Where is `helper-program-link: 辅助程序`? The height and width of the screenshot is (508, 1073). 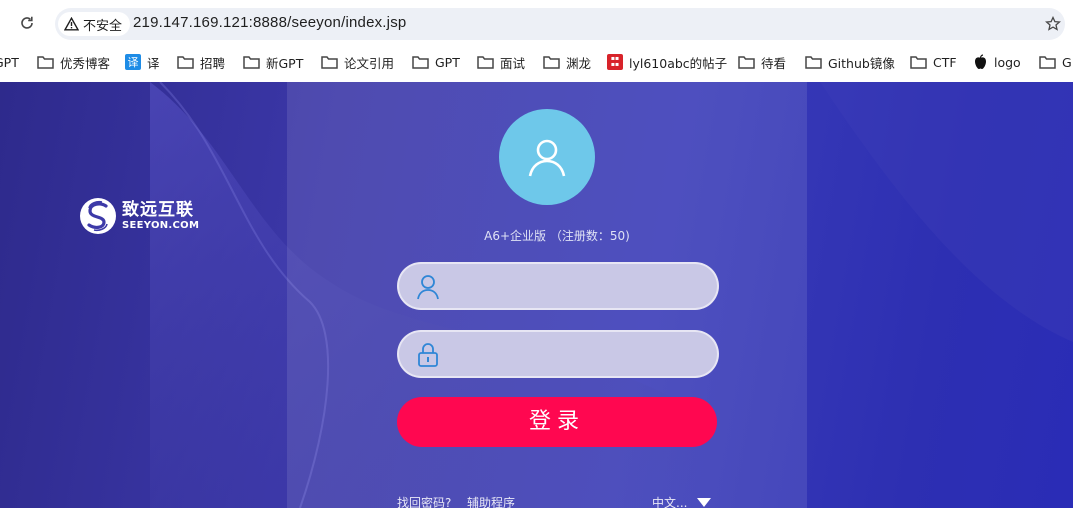
helper-program-link: 辅助程序 is located at coordinates (491, 501).